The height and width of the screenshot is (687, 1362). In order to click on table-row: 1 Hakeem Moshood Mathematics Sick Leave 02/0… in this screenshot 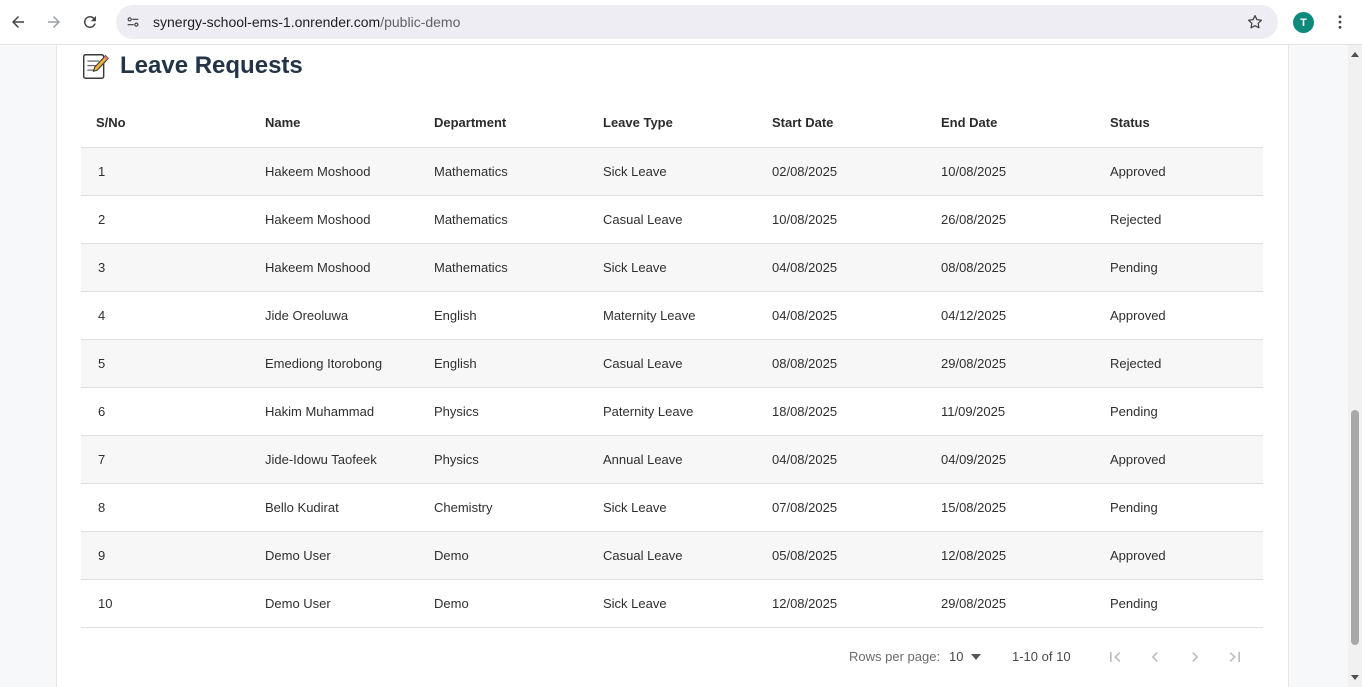, I will do `click(672, 171)`.